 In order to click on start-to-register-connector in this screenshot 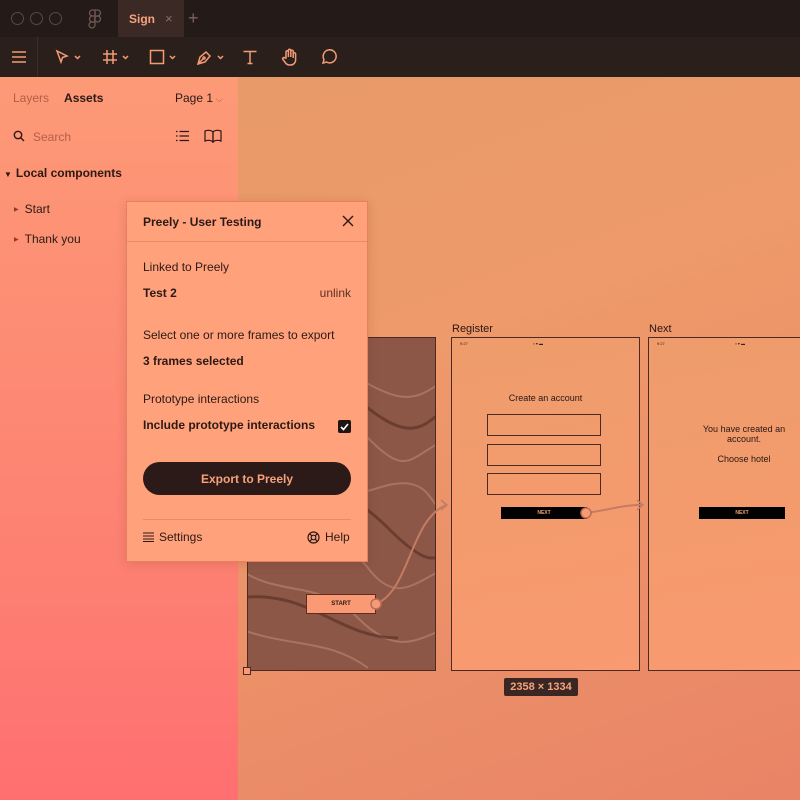, I will do `click(411, 554)`.